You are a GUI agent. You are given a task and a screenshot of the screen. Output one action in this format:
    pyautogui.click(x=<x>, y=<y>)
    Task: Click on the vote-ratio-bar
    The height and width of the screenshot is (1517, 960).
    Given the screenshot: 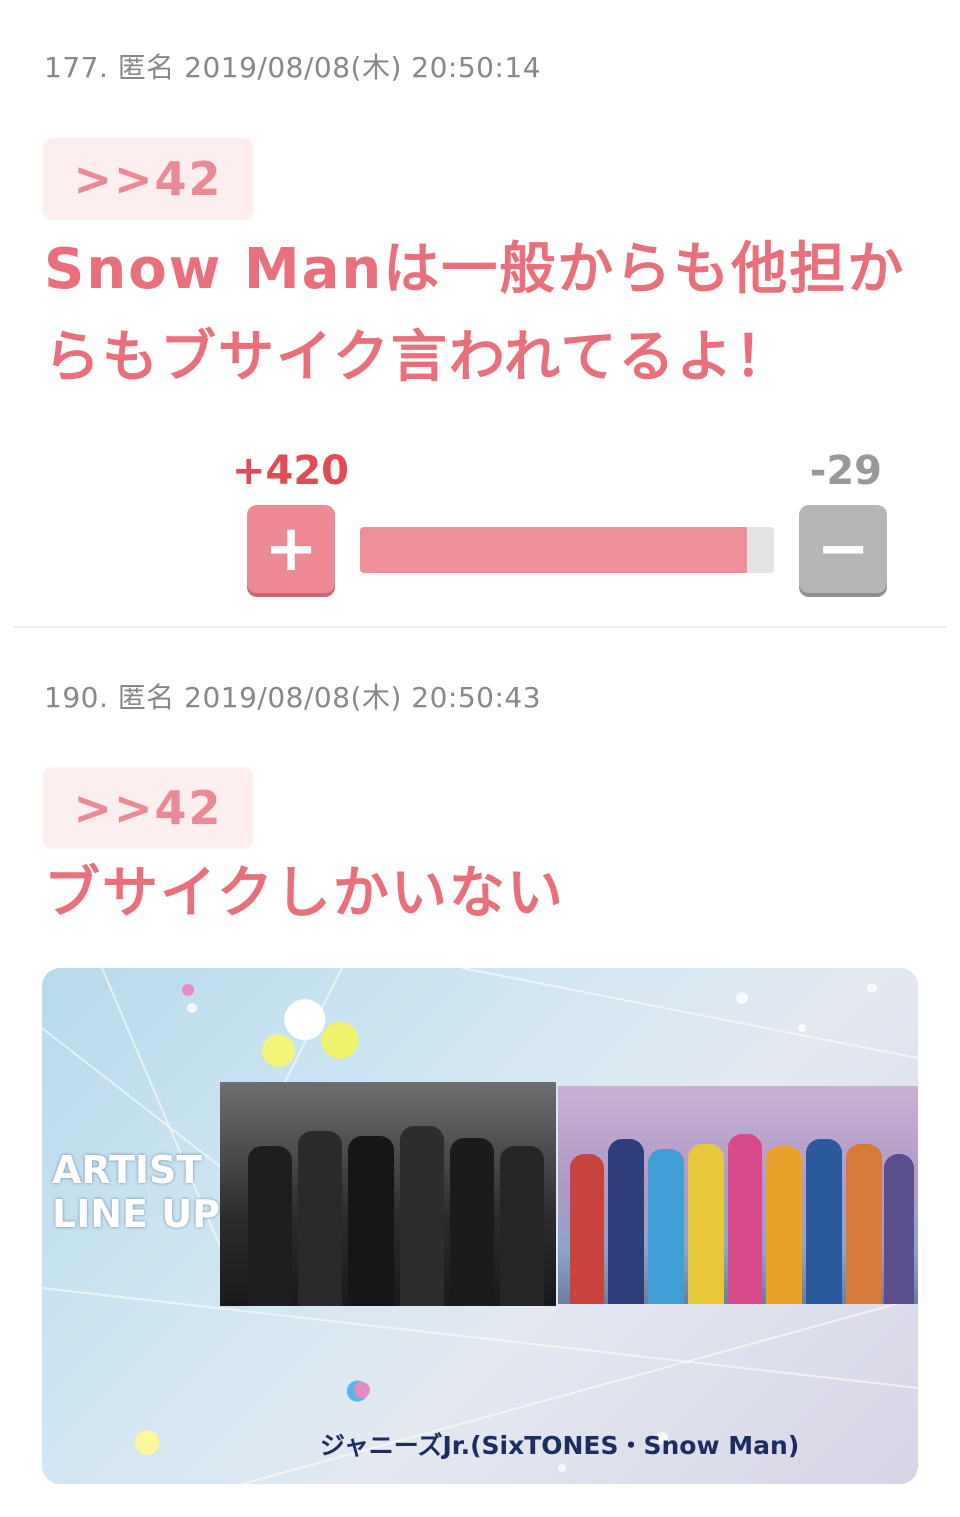 What is the action you would take?
    pyautogui.click(x=567, y=550)
    